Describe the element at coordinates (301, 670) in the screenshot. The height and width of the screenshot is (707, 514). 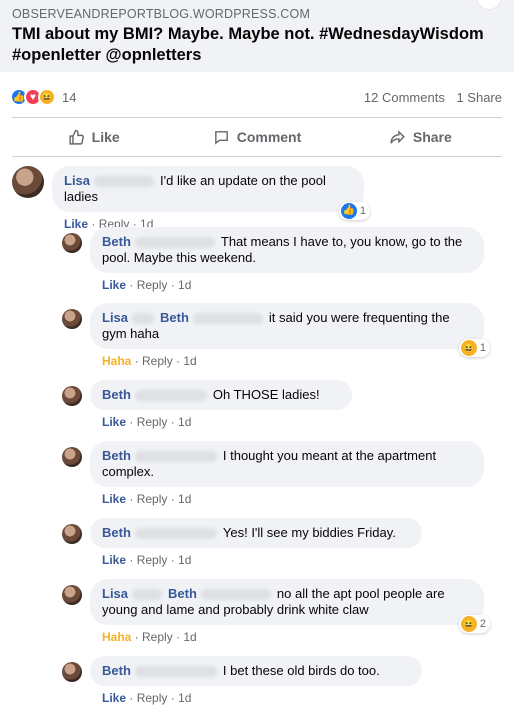
I see `comment-text: I bet these old birds do too.` at that location.